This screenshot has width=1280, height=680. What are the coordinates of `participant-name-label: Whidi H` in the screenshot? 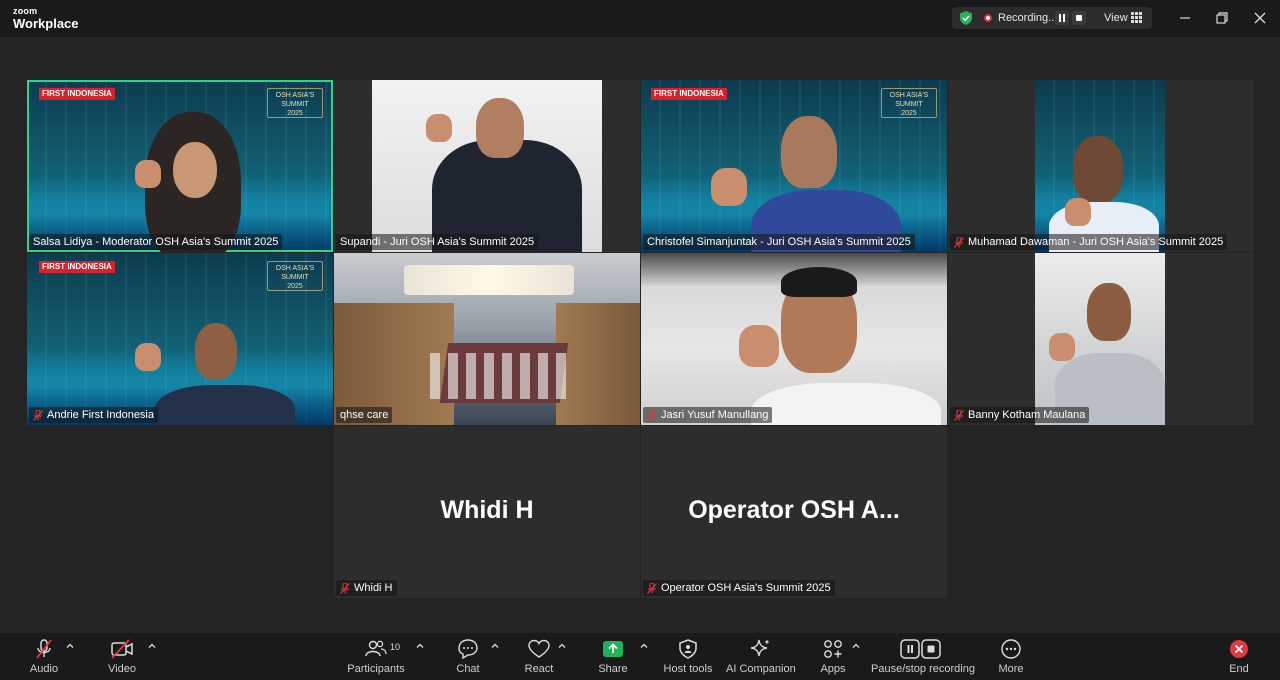 It's located at (366, 588).